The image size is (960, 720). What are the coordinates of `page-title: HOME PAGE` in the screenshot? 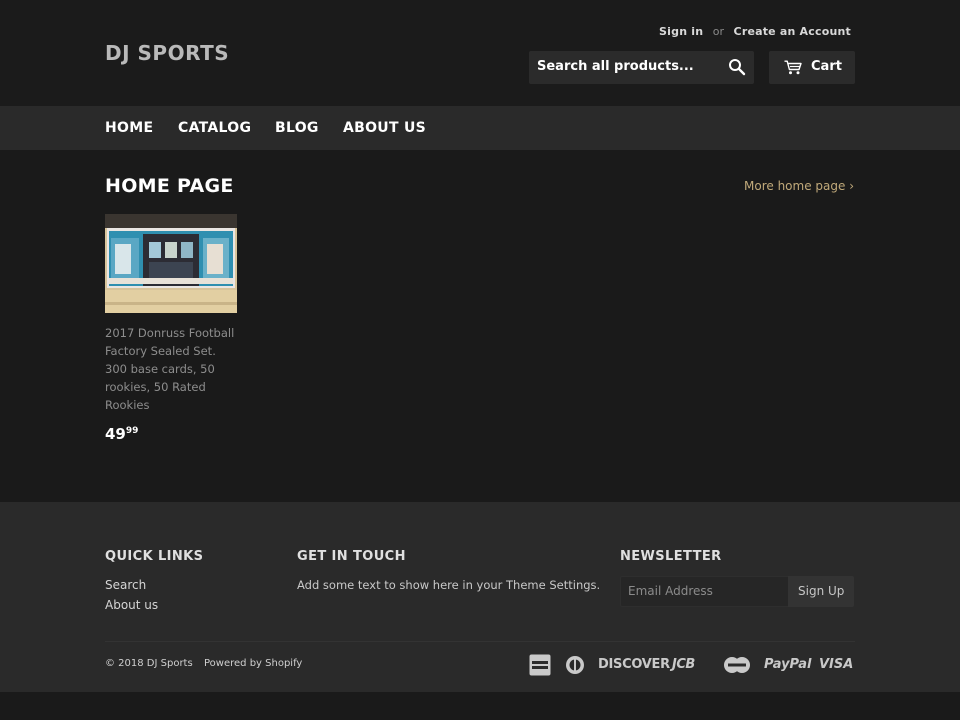 It's located at (169, 186).